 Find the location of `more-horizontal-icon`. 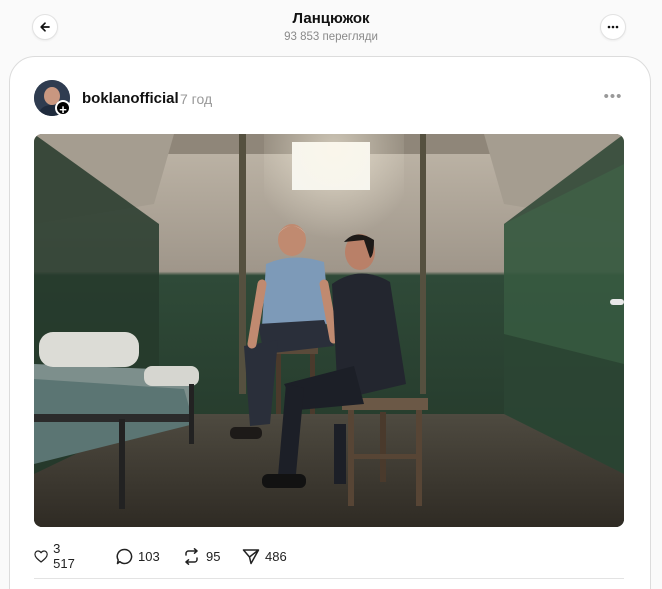

more-horizontal-icon is located at coordinates (613, 27).